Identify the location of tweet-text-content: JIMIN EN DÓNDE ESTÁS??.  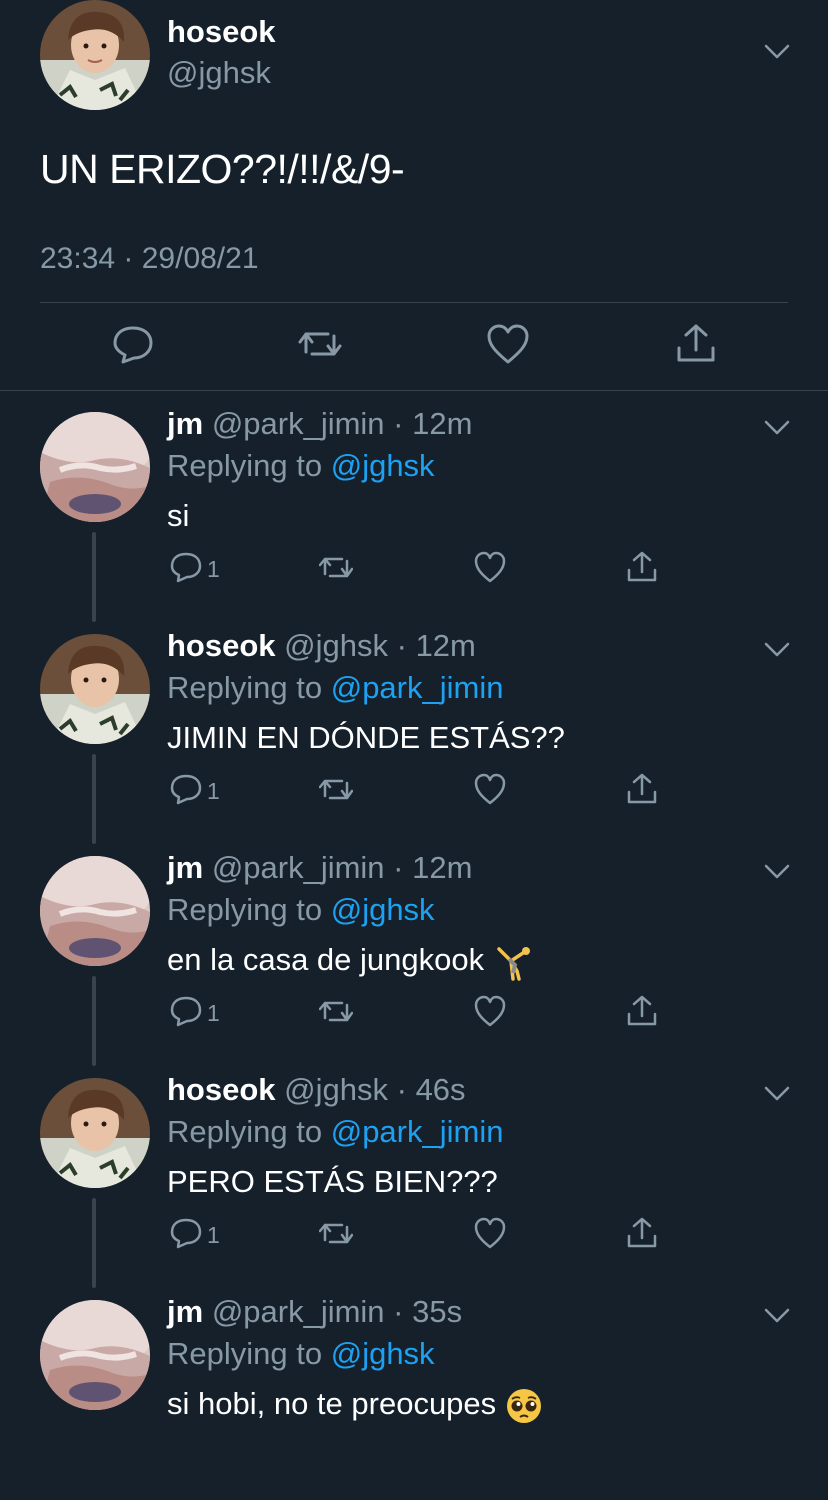
(366, 737).